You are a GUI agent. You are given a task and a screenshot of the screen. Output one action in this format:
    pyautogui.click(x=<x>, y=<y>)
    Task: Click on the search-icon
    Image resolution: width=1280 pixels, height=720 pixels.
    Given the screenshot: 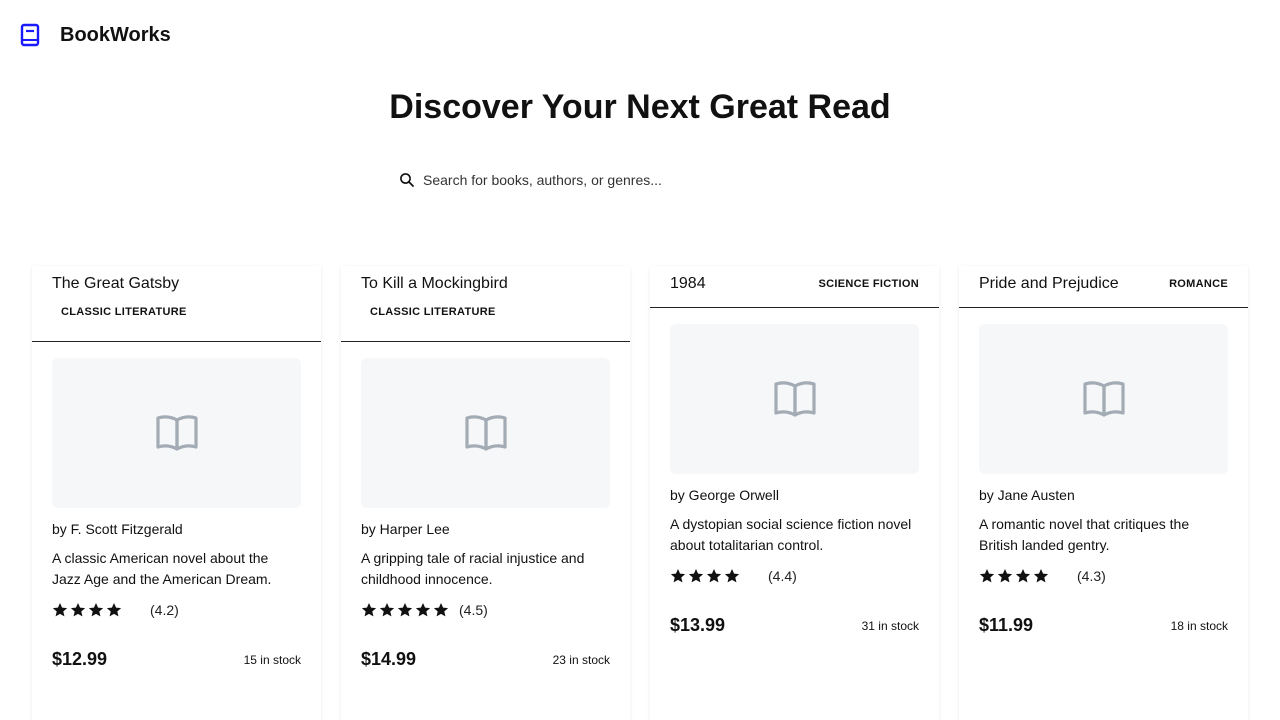 What is the action you would take?
    pyautogui.click(x=407, y=180)
    